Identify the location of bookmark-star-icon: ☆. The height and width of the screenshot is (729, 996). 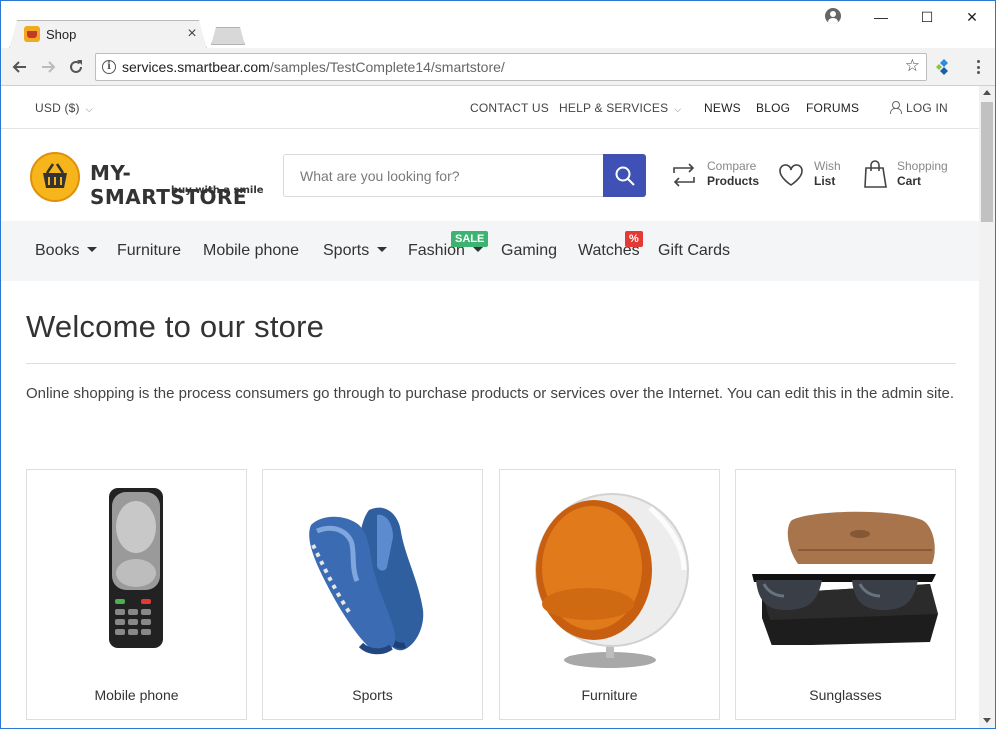
(912, 66).